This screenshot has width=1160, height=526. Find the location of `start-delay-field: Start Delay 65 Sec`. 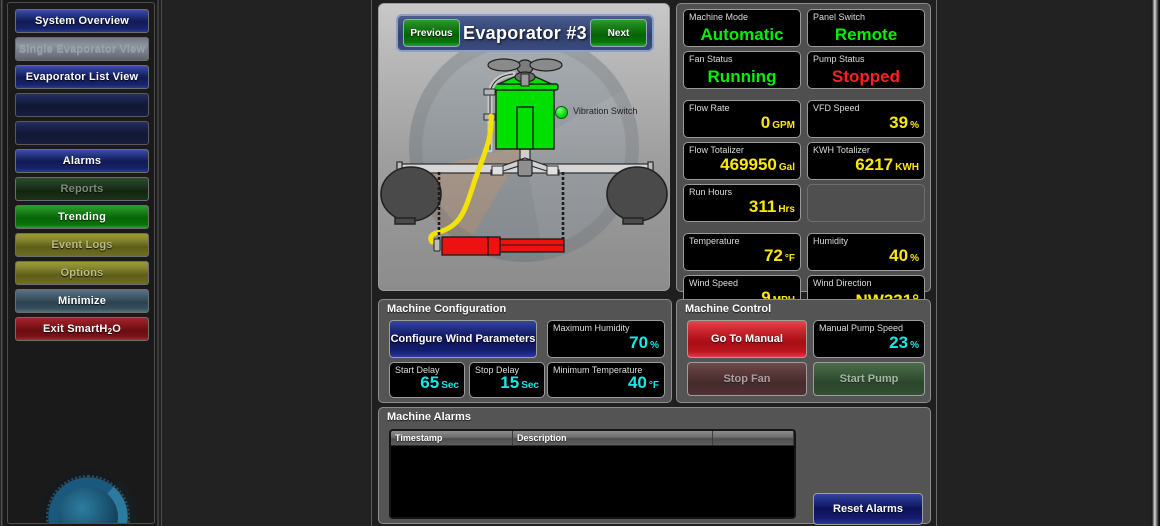

start-delay-field: Start Delay 65 Sec is located at coordinates (427, 380).